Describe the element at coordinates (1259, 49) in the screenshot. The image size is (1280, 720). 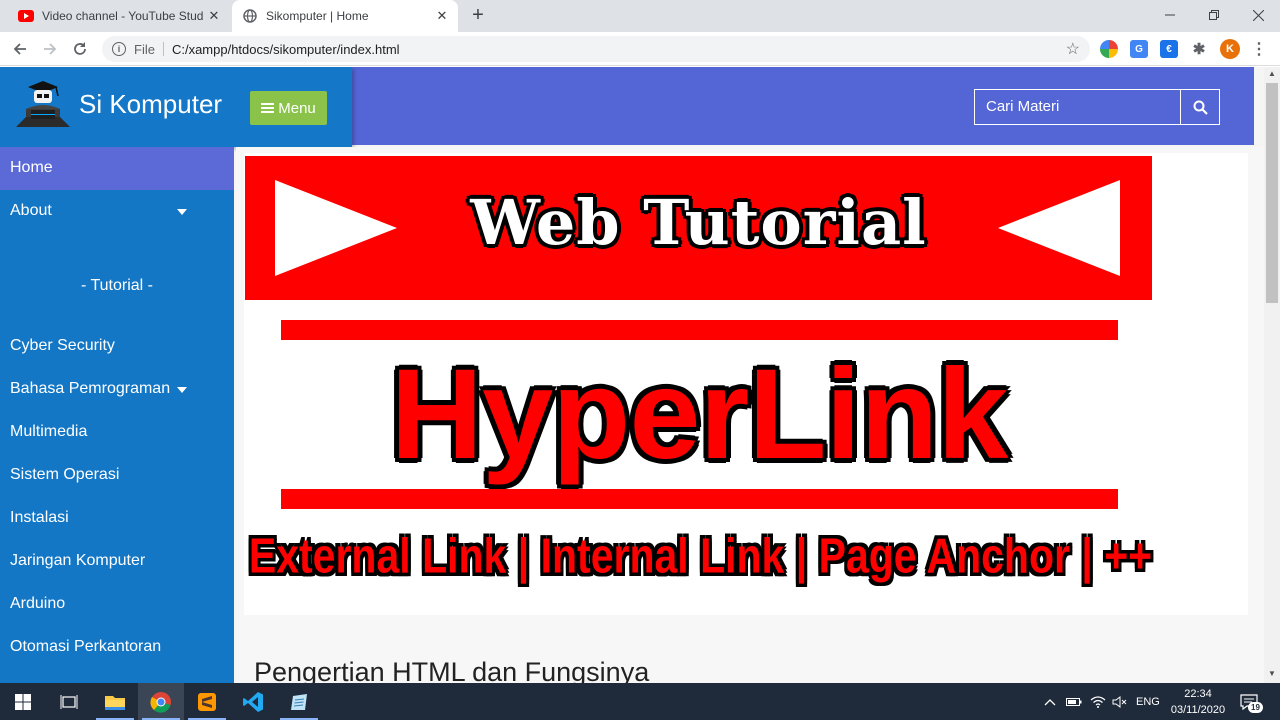
I see `kebab-menu-icon: ⋮` at that location.